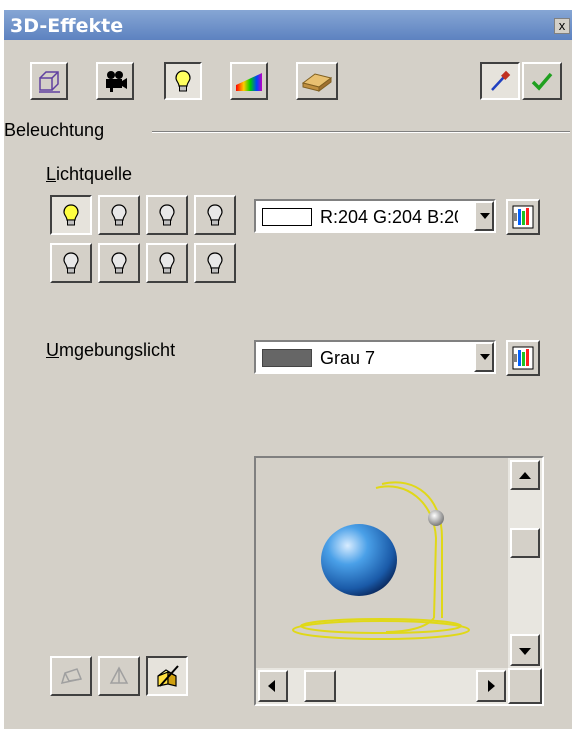 Image resolution: width=572 pixels, height=729 pixels. I want to click on assign-button, so click(500, 81).